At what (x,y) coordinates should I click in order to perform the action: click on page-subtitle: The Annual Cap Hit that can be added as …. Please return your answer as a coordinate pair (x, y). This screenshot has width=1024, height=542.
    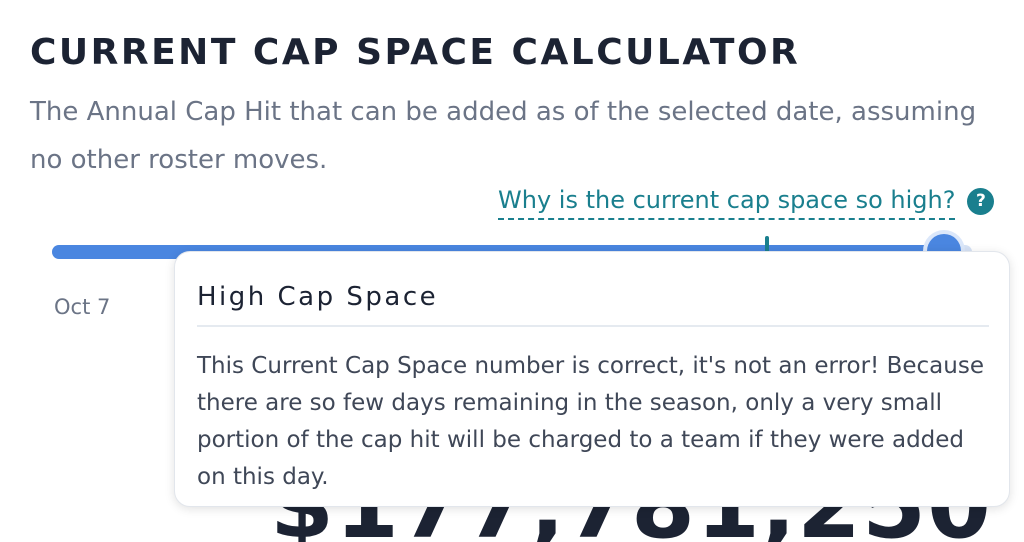
    Looking at the image, I should click on (503, 136).